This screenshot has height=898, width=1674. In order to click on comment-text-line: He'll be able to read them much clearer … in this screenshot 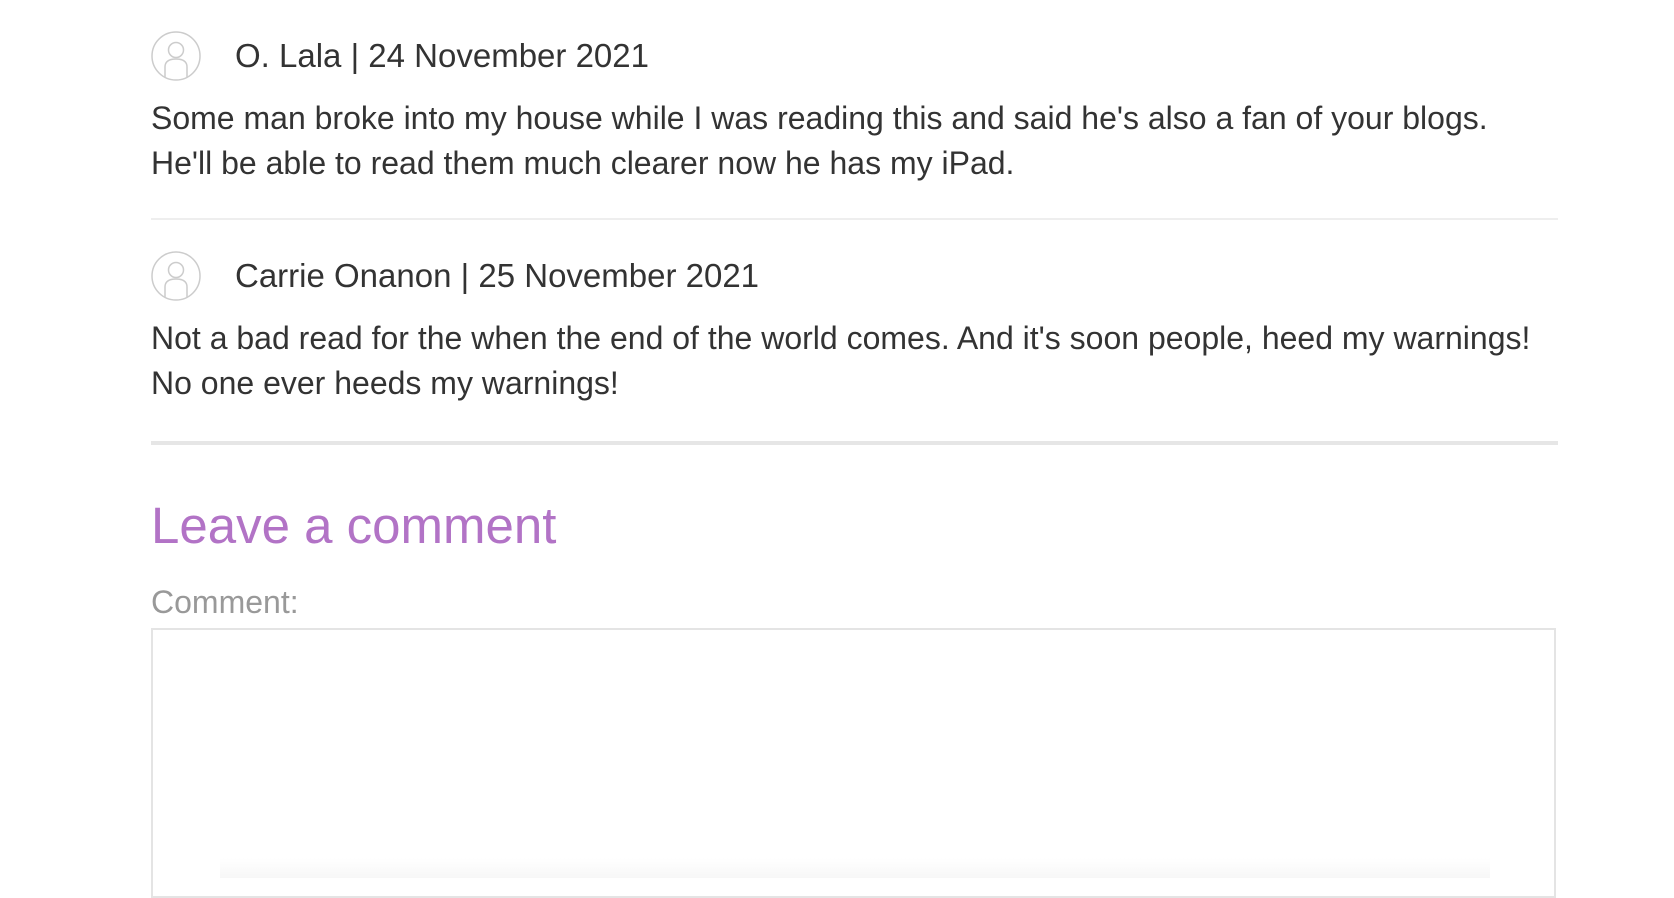, I will do `click(583, 163)`.